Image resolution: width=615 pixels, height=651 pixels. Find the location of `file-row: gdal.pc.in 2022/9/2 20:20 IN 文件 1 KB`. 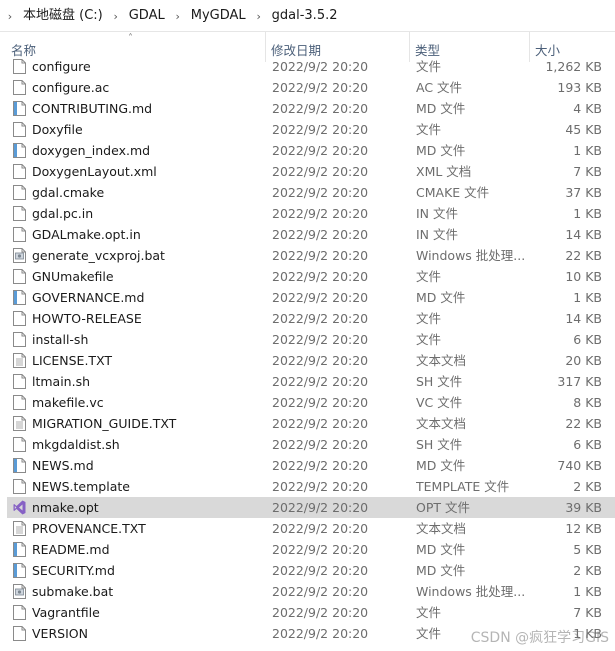

file-row: gdal.pc.in 2022/9/2 20:20 IN 文件 1 KB is located at coordinates (311, 213).